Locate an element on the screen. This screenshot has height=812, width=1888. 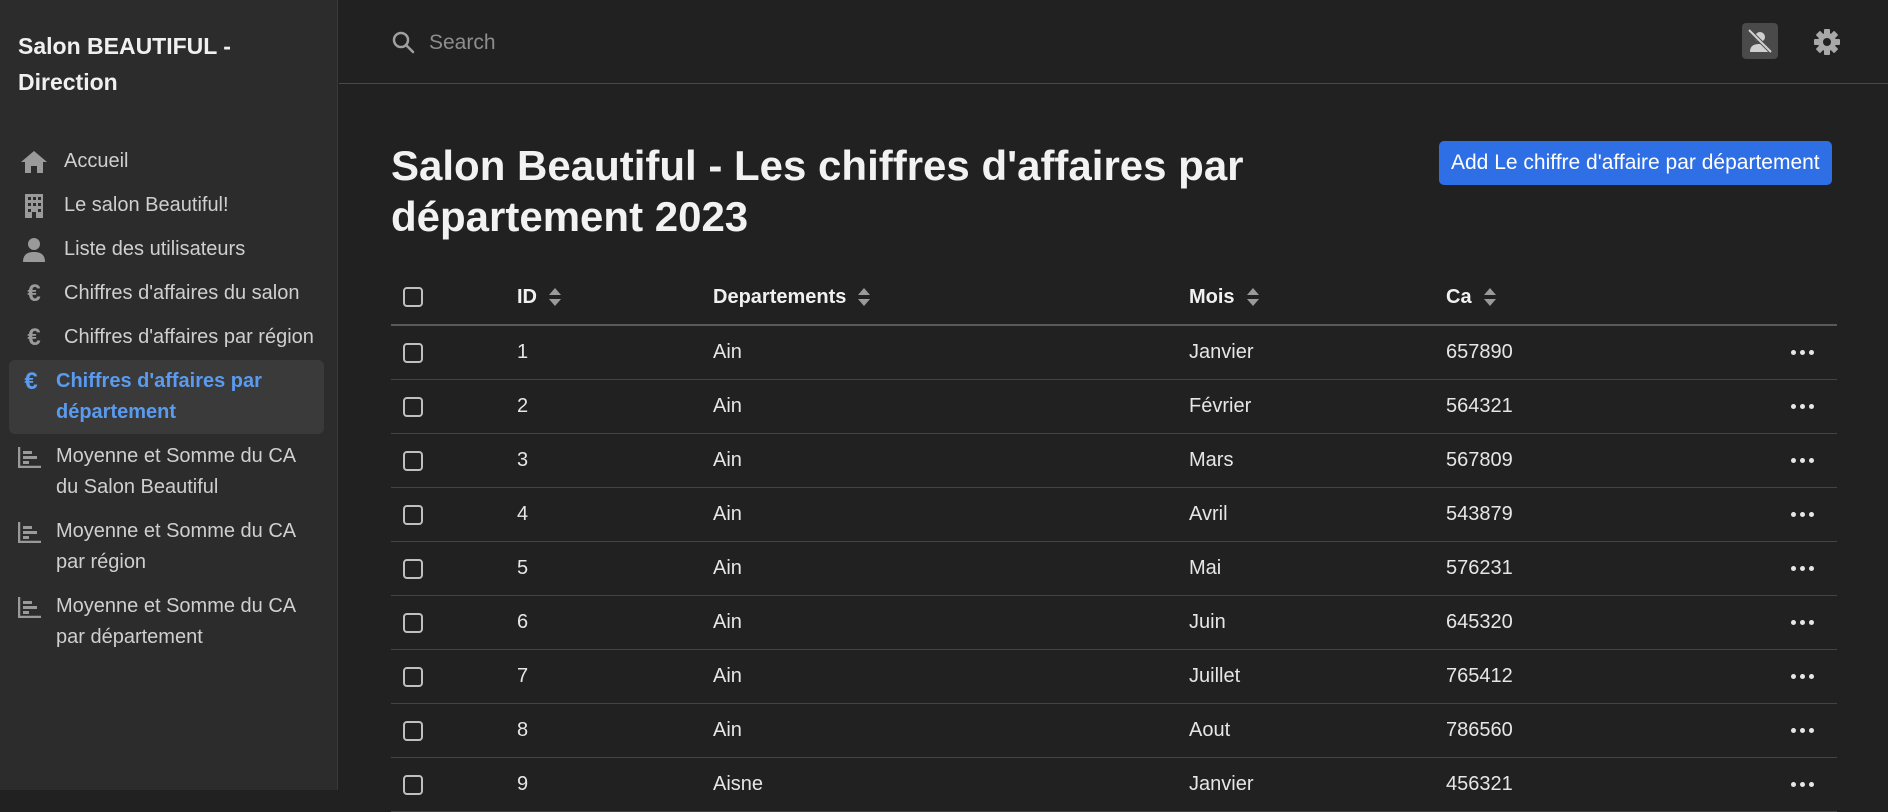
cell-id: 9 is located at coordinates (523, 784).